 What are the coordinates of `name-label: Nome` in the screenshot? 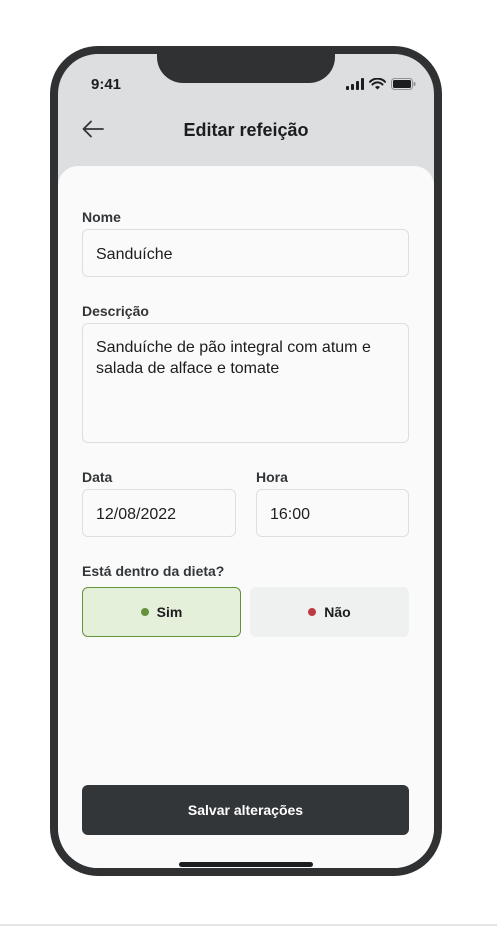 It's located at (101, 217).